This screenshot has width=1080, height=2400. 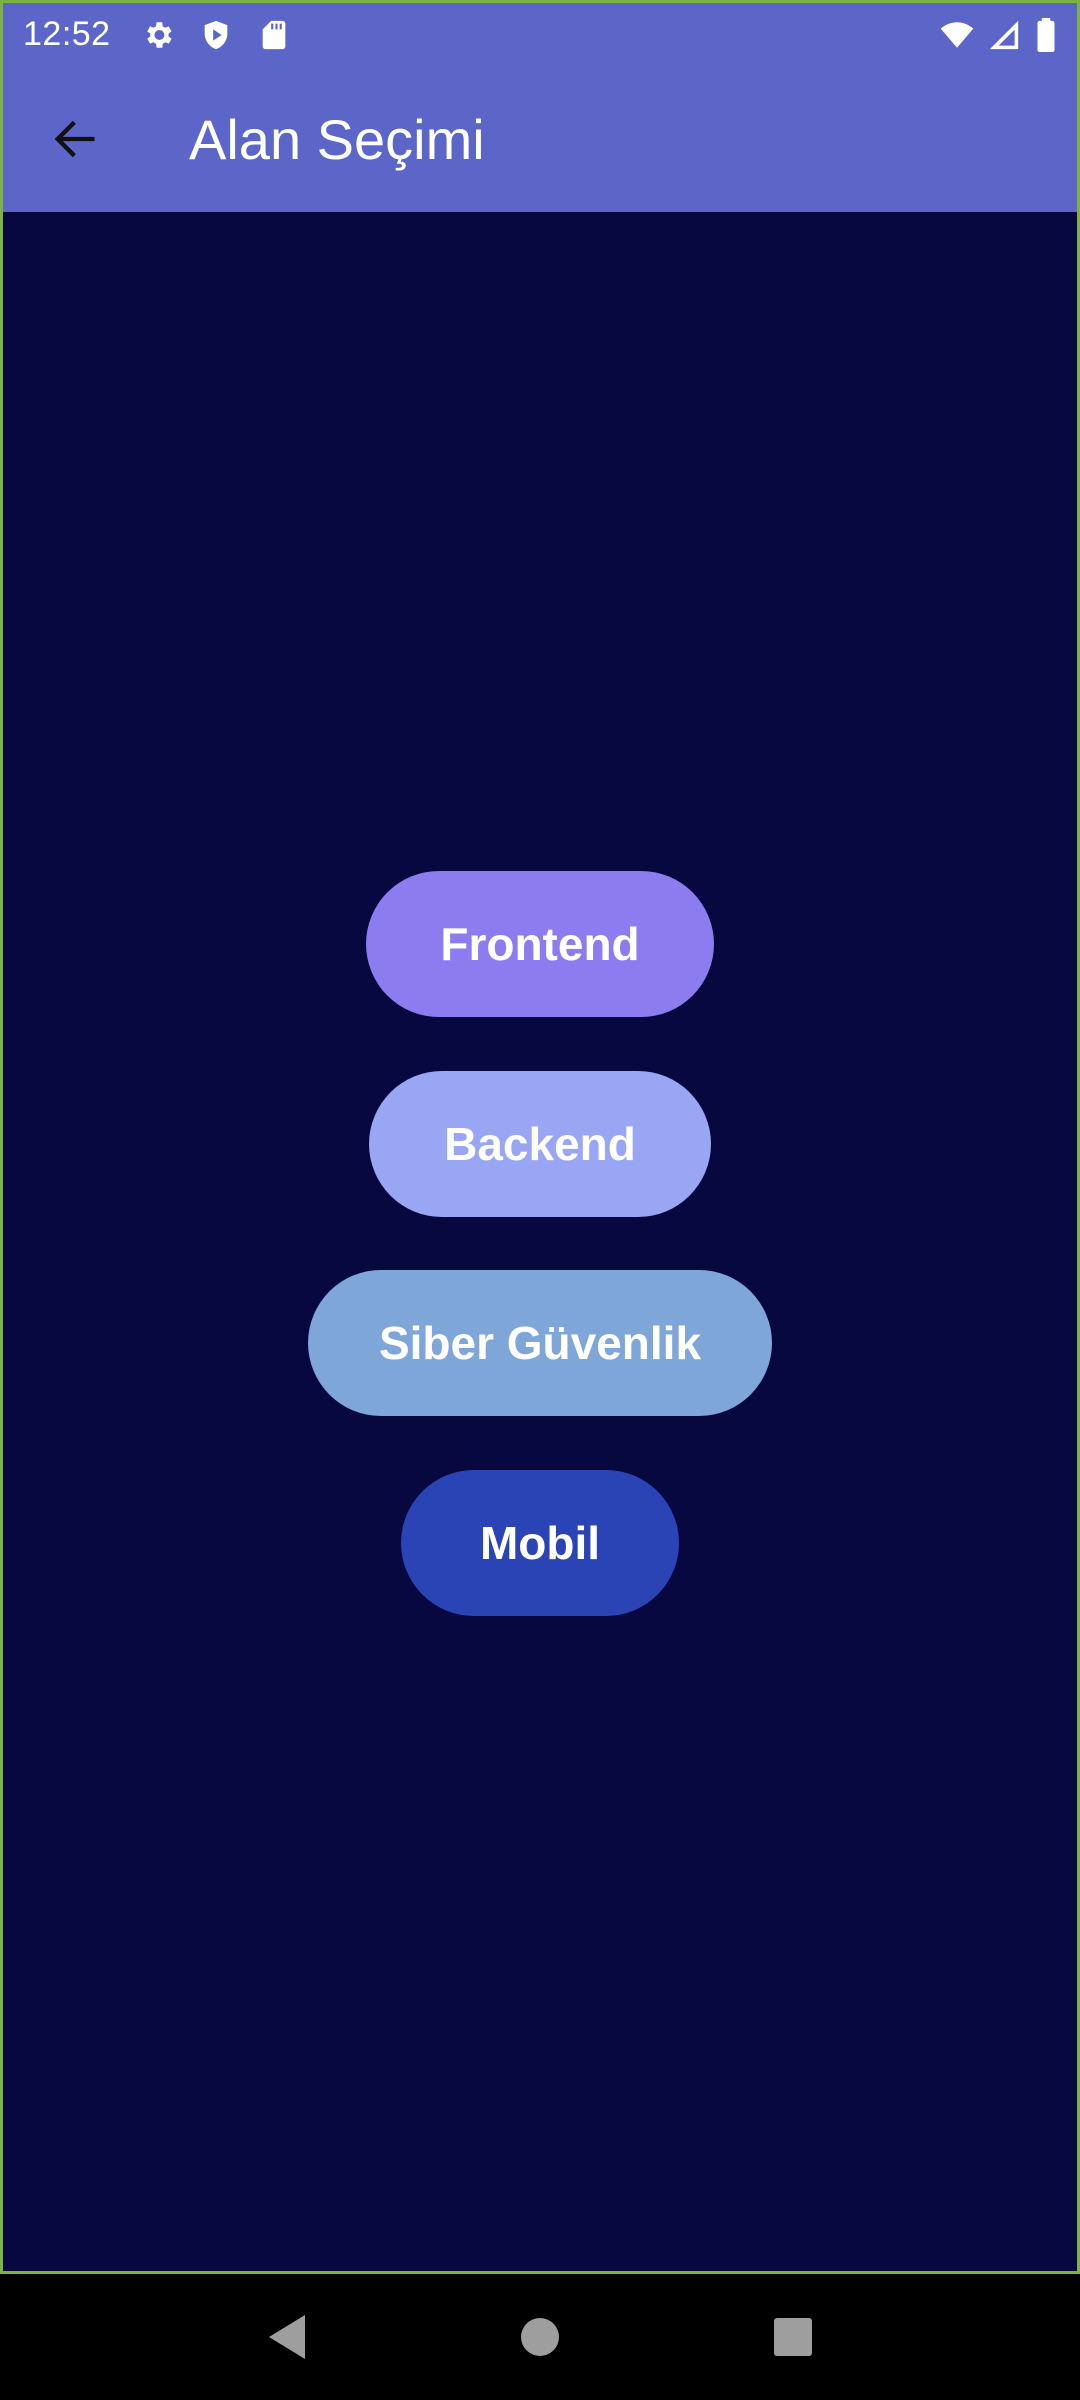 I want to click on nav-back-icon, so click(x=286, y=2337).